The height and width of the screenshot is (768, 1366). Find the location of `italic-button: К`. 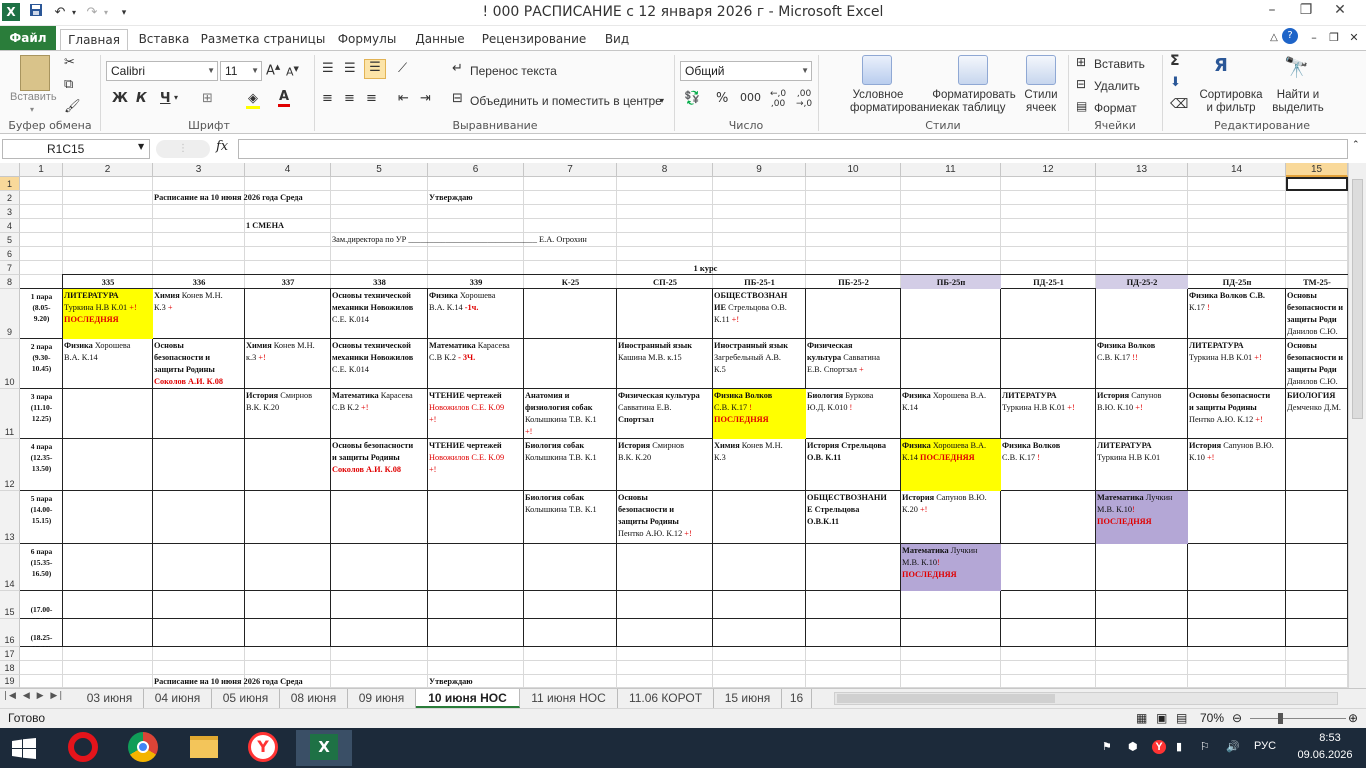

italic-button: К is located at coordinates (141, 98).